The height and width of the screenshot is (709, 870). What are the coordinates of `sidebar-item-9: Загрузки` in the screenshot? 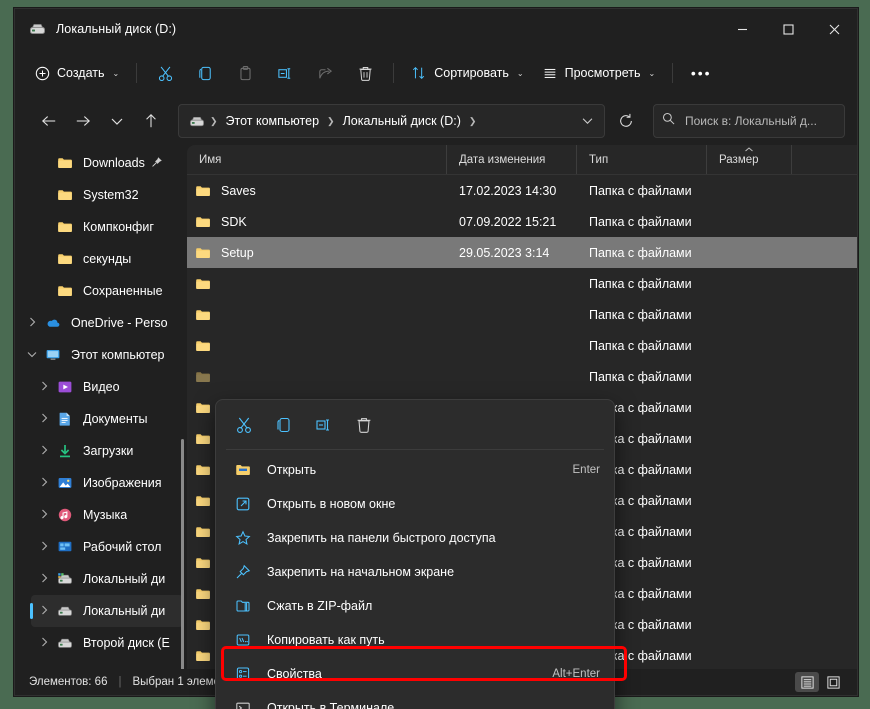 It's located at (107, 451).